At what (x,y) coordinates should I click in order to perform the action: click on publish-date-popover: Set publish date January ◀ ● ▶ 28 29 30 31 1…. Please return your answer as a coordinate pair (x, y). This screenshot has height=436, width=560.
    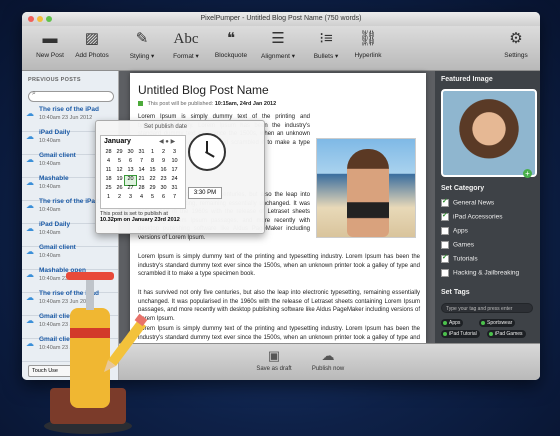
    Looking at the image, I should click on (180, 177).